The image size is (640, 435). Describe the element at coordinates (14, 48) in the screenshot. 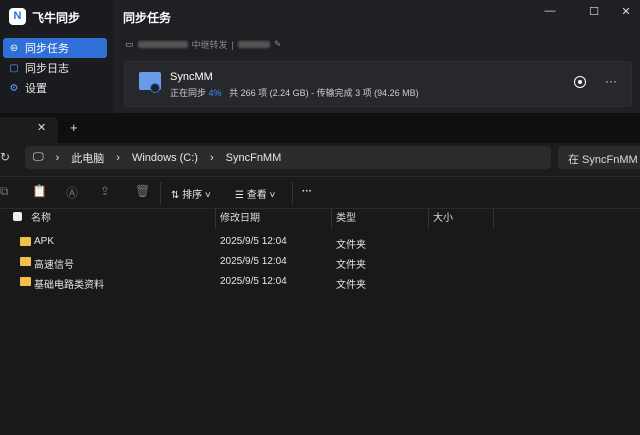

I see `sync-icon: ⊜` at that location.